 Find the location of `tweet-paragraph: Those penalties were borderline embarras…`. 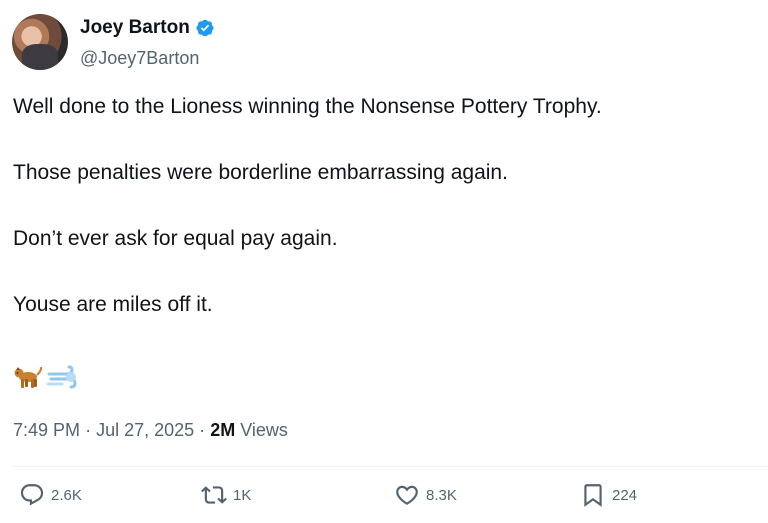

tweet-paragraph: Those penalties were borderline embarras… is located at coordinates (260, 172).